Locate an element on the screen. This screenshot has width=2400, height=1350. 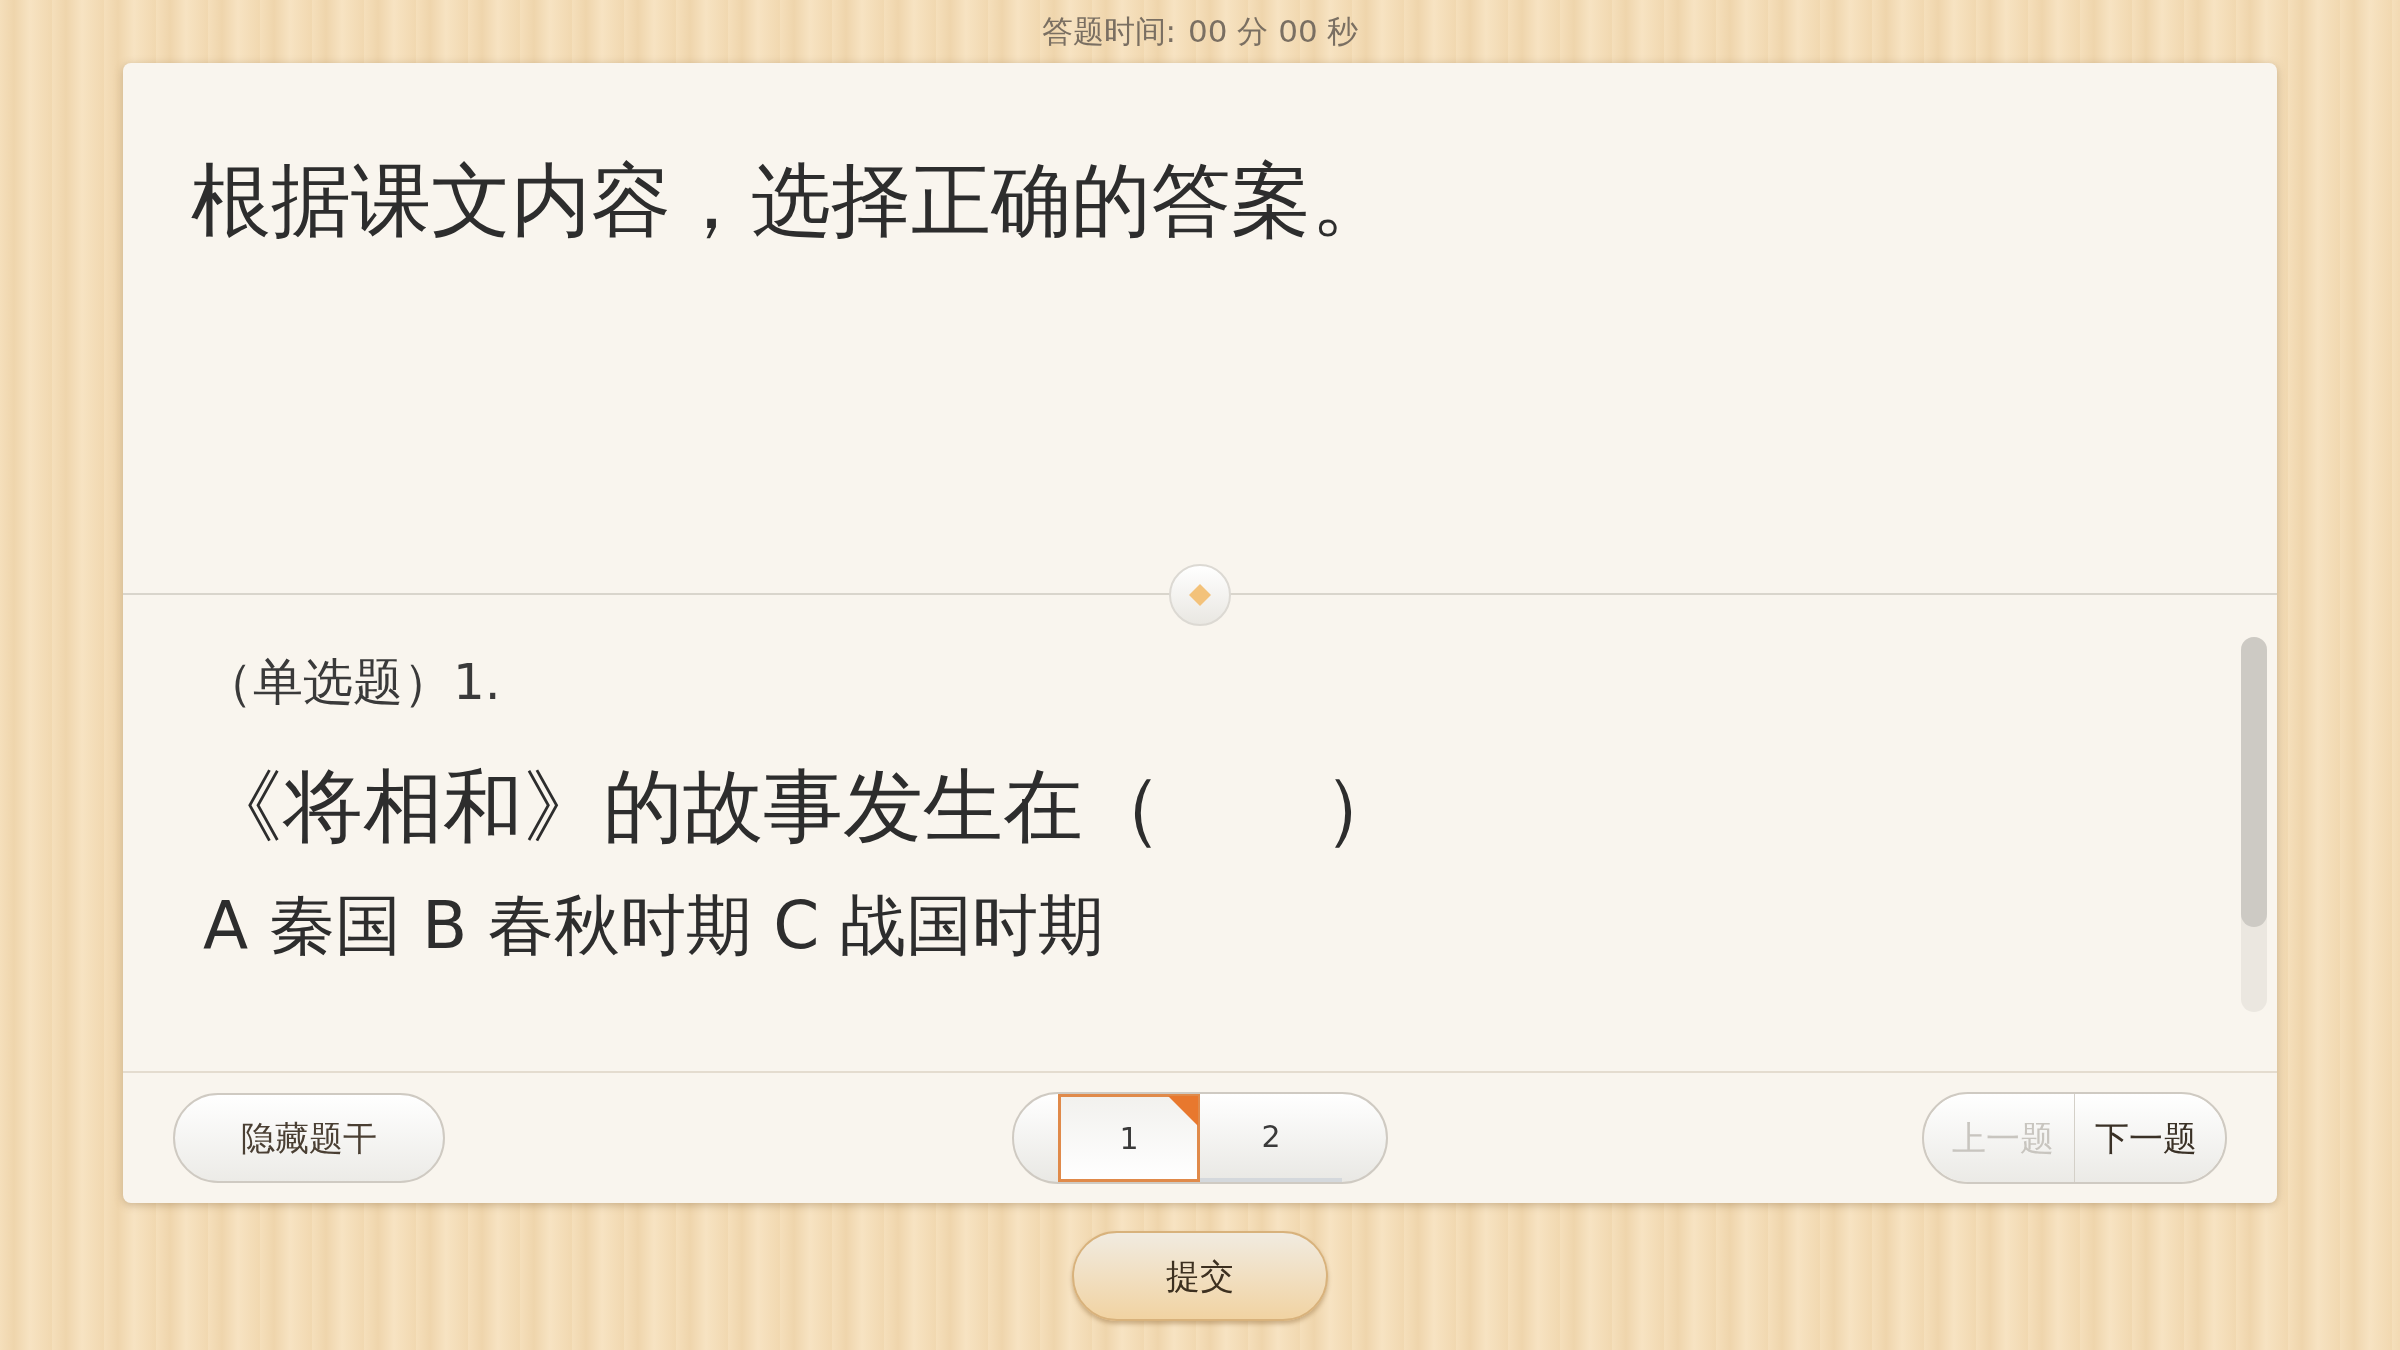
timer-text: 答题时间: 00 分 00 秒 is located at coordinates (1200, 32).